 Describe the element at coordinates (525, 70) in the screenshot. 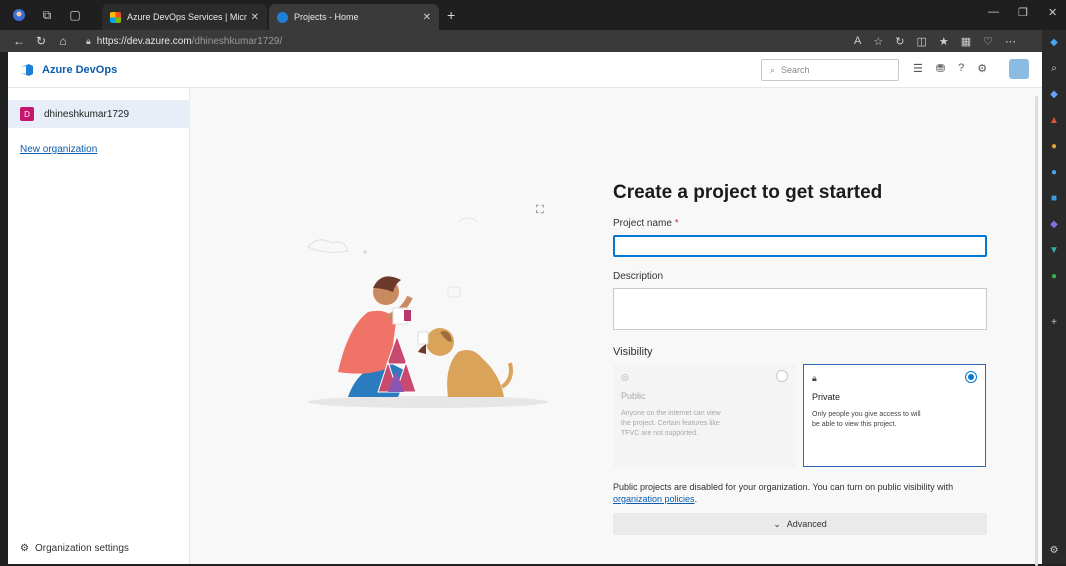

I see `app-header: Azure DevOps ⌕ Search ☰ ⛃ ? ⚙` at that location.